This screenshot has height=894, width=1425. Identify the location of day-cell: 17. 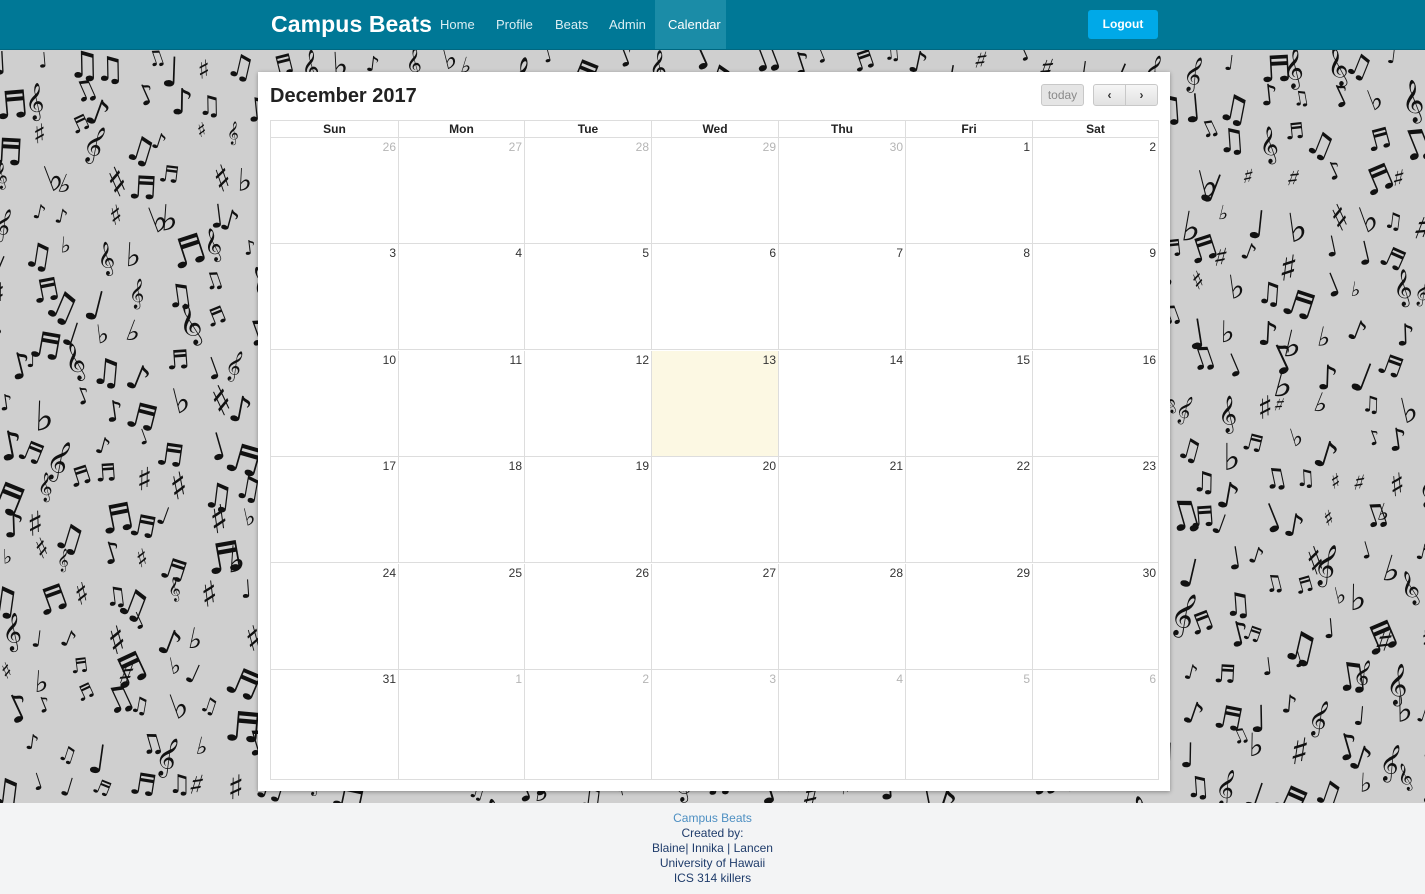
(334, 509).